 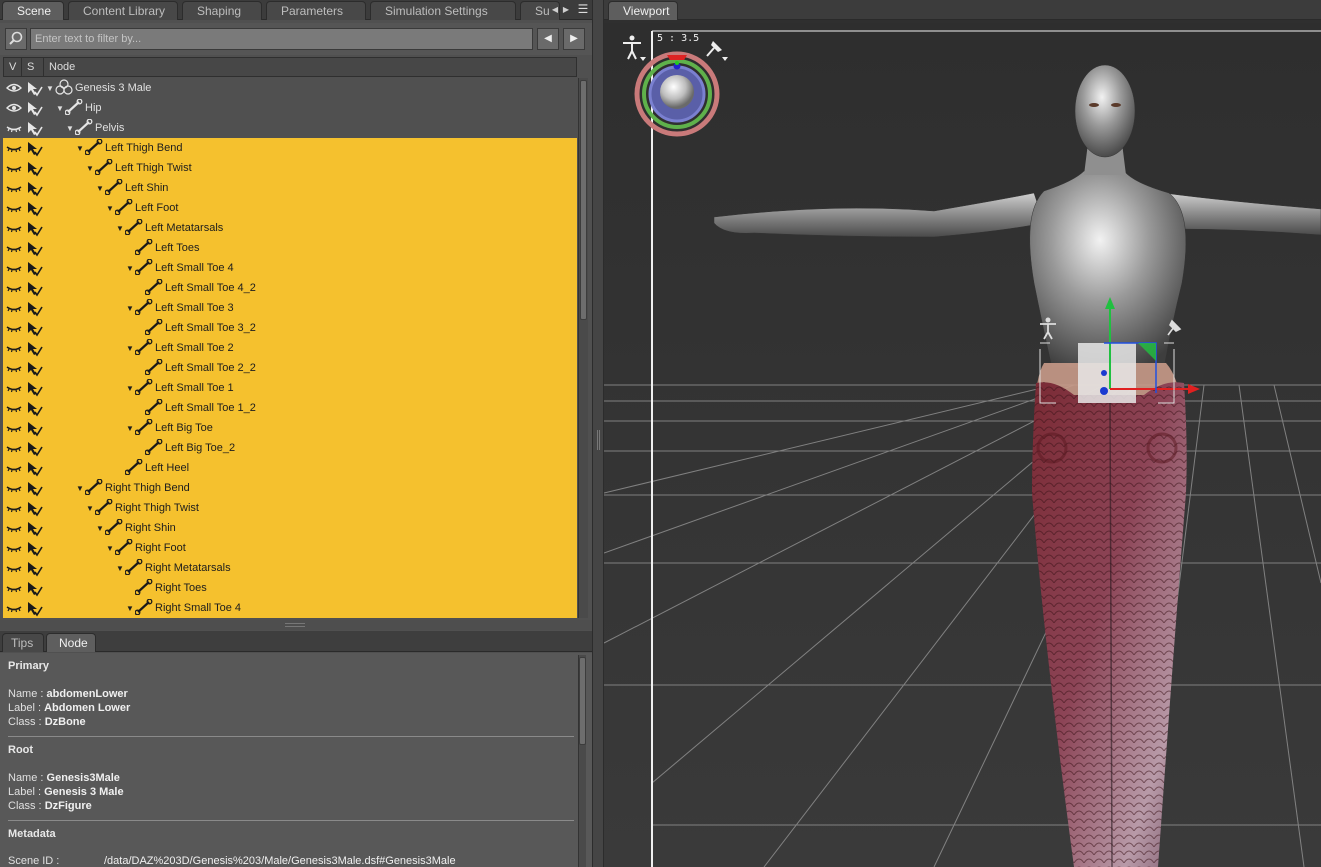 I want to click on tree-row: ▼ Left Big Toe, so click(x=290, y=428).